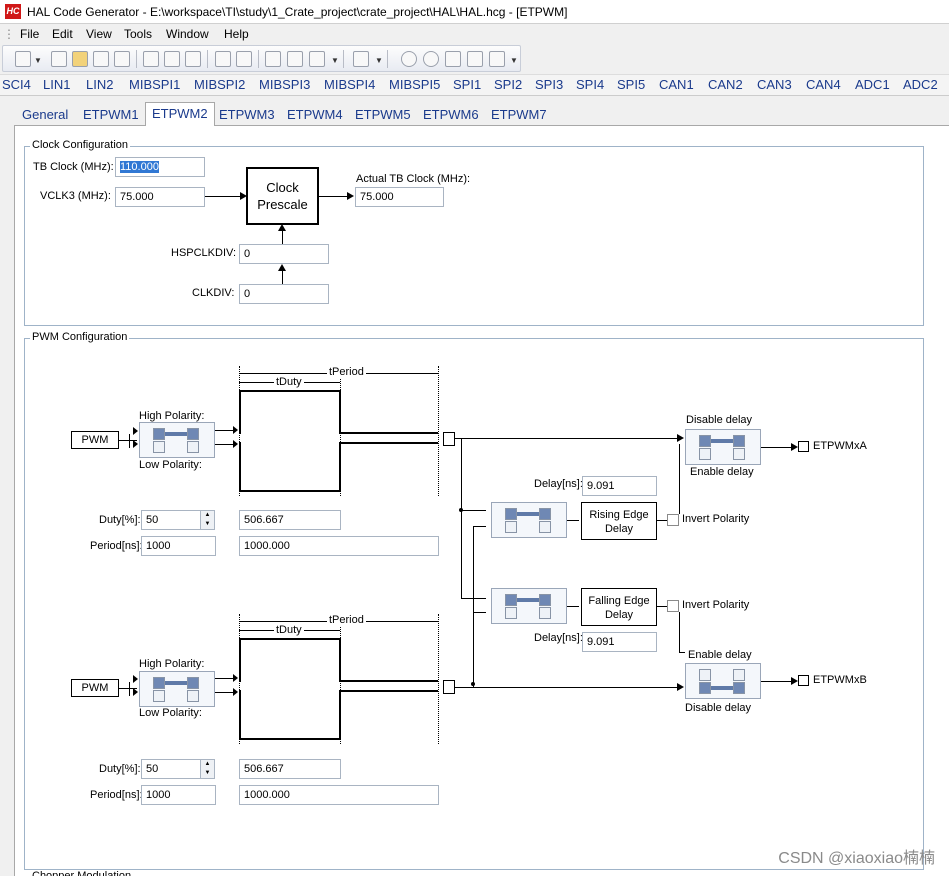 The width and height of the screenshot is (949, 876). I want to click on forward-icon, so click(431, 59).